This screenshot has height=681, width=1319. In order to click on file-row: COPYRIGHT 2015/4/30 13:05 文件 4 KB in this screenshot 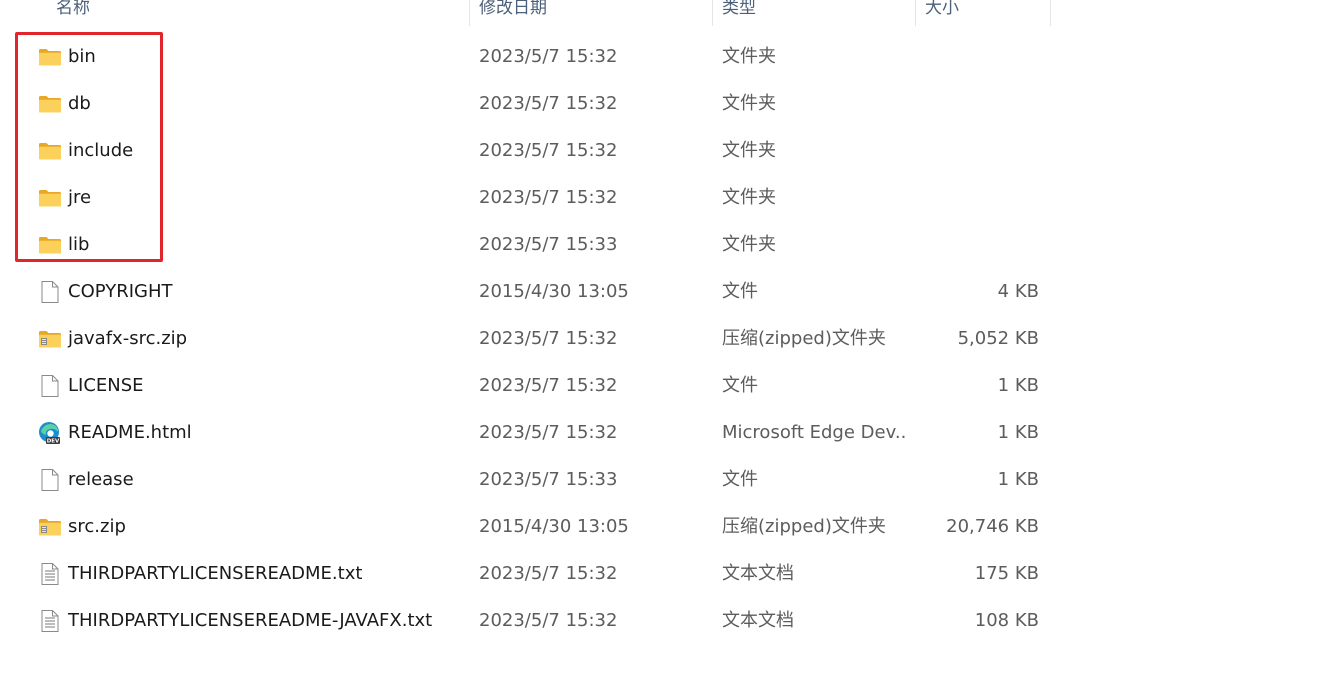, I will do `click(526, 291)`.